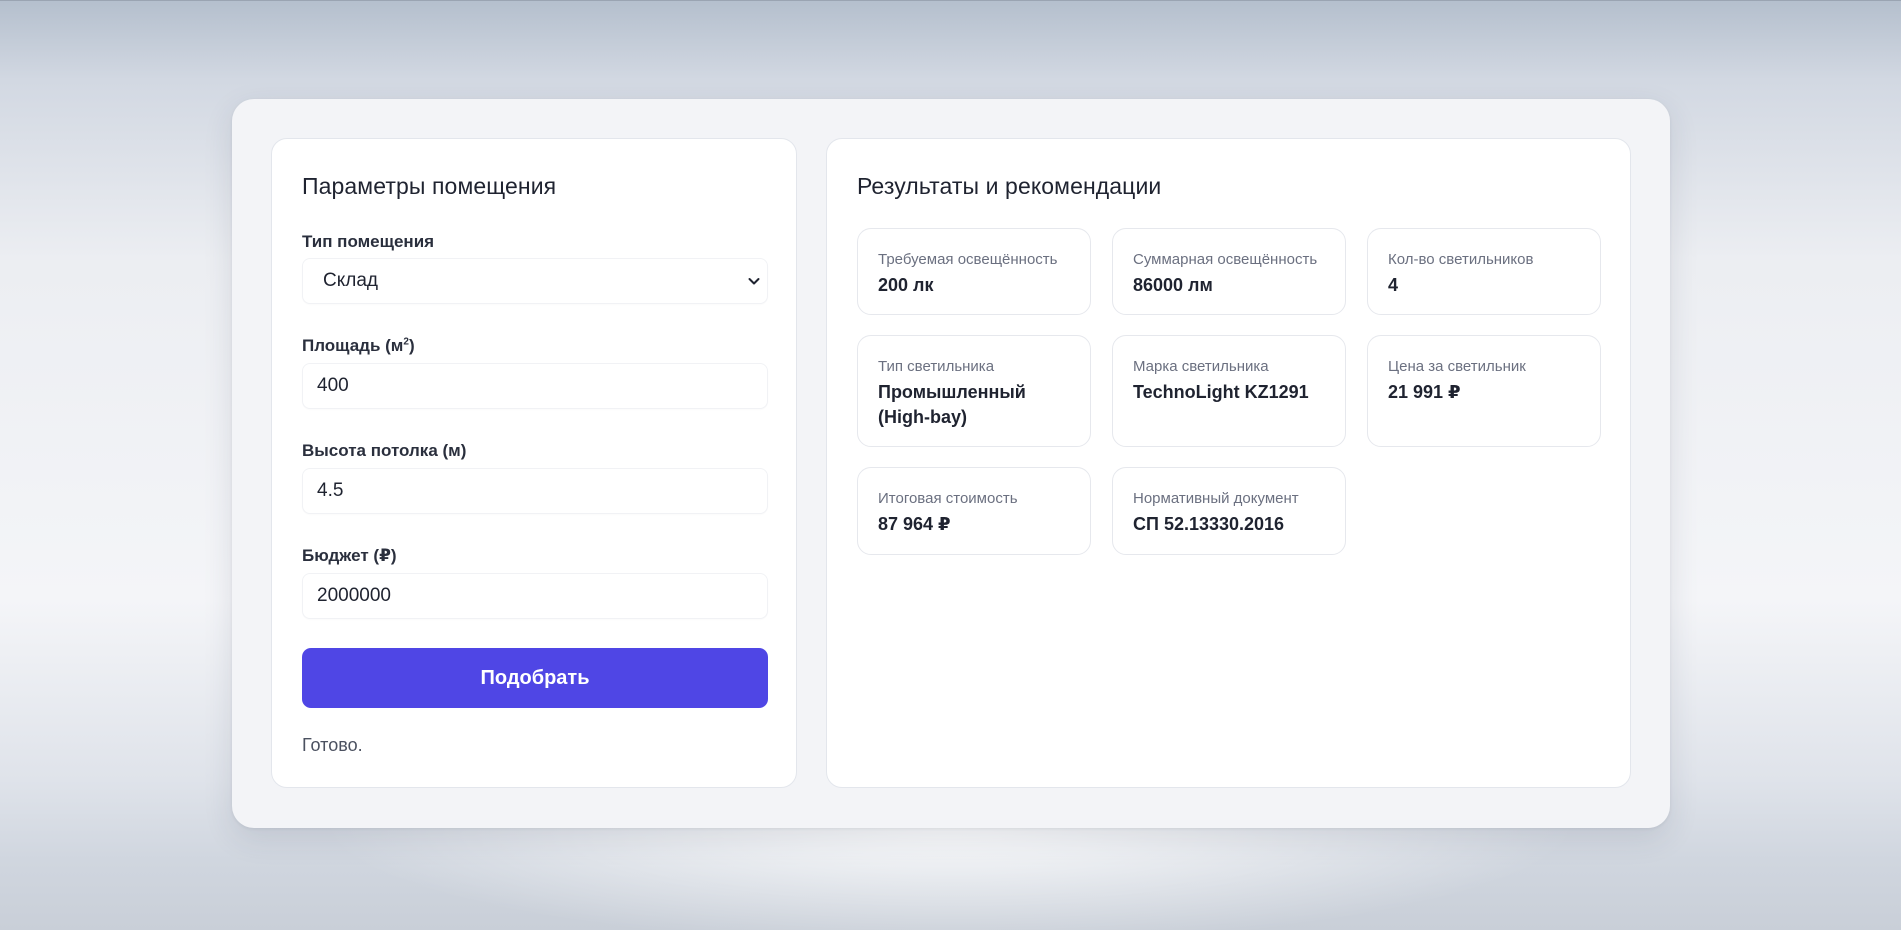  I want to click on result-card-value: 200 лк, so click(906, 285).